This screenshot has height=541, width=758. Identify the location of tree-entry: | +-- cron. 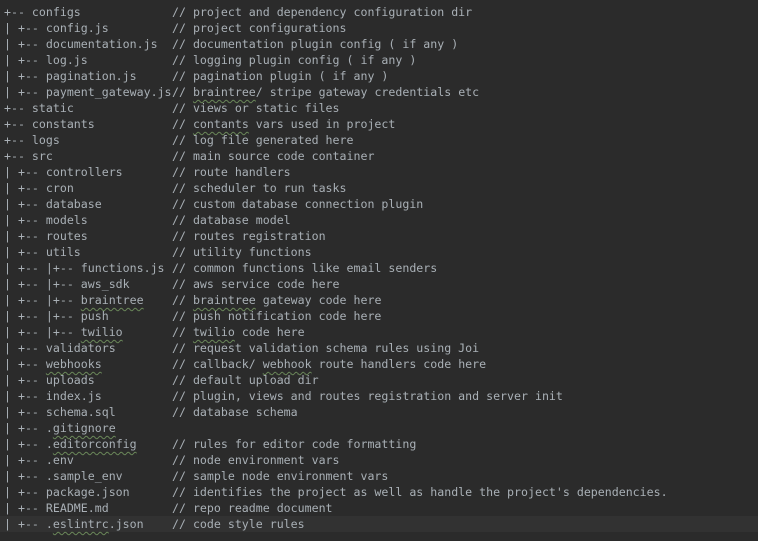
(39, 188).